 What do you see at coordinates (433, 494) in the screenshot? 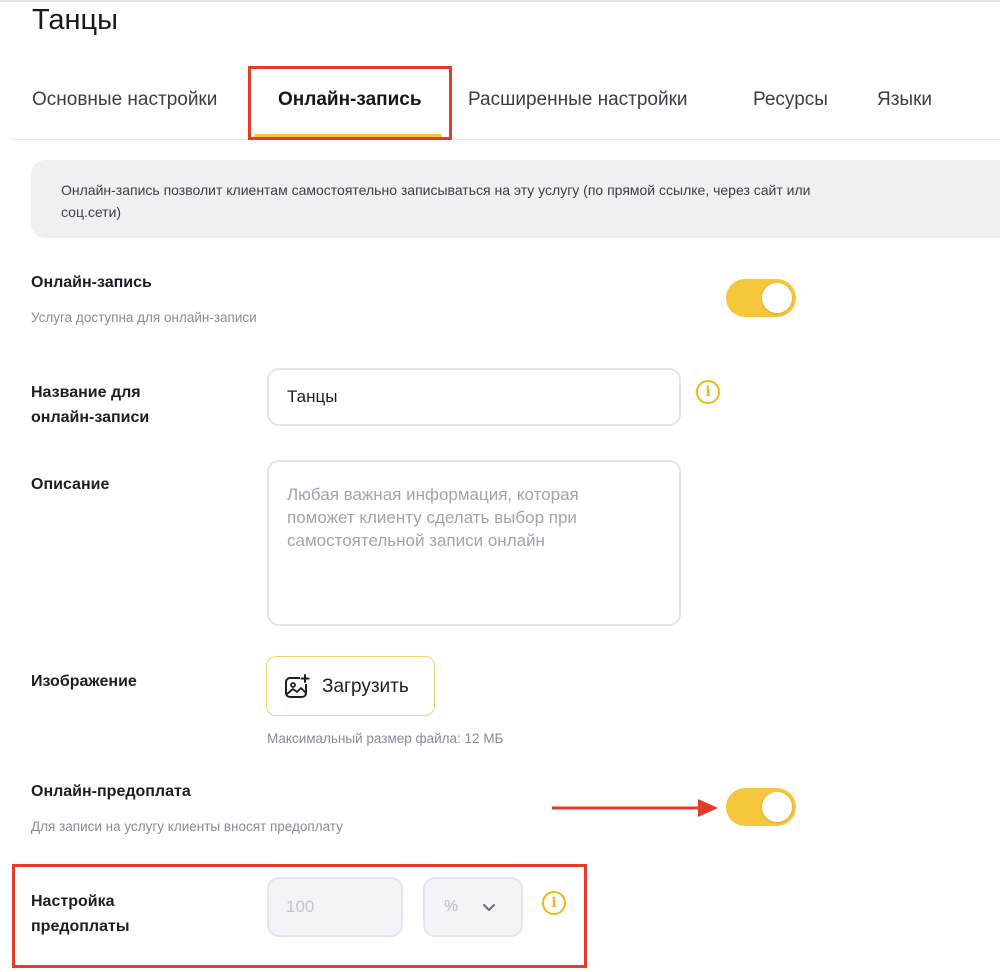
I see `description-placeholder-line-1: Любая важная информация, которая` at bounding box center [433, 494].